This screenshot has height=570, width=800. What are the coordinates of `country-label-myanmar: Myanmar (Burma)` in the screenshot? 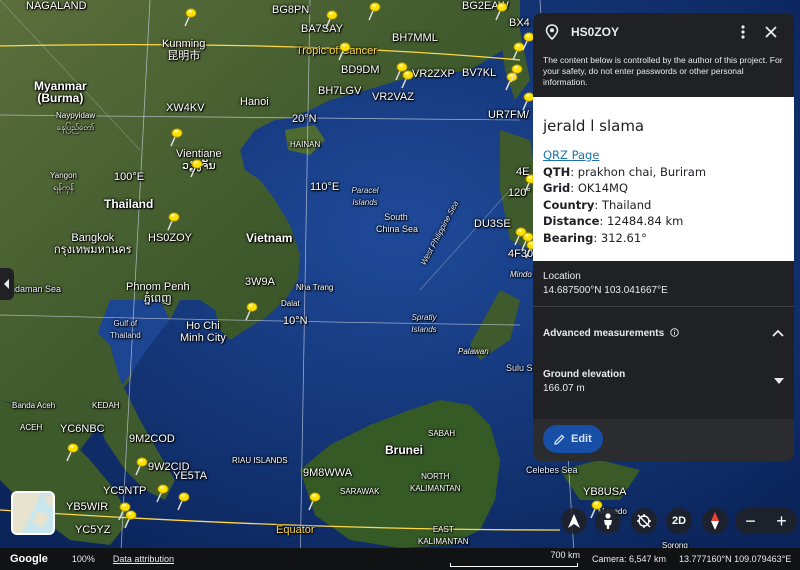 It's located at (60, 92).